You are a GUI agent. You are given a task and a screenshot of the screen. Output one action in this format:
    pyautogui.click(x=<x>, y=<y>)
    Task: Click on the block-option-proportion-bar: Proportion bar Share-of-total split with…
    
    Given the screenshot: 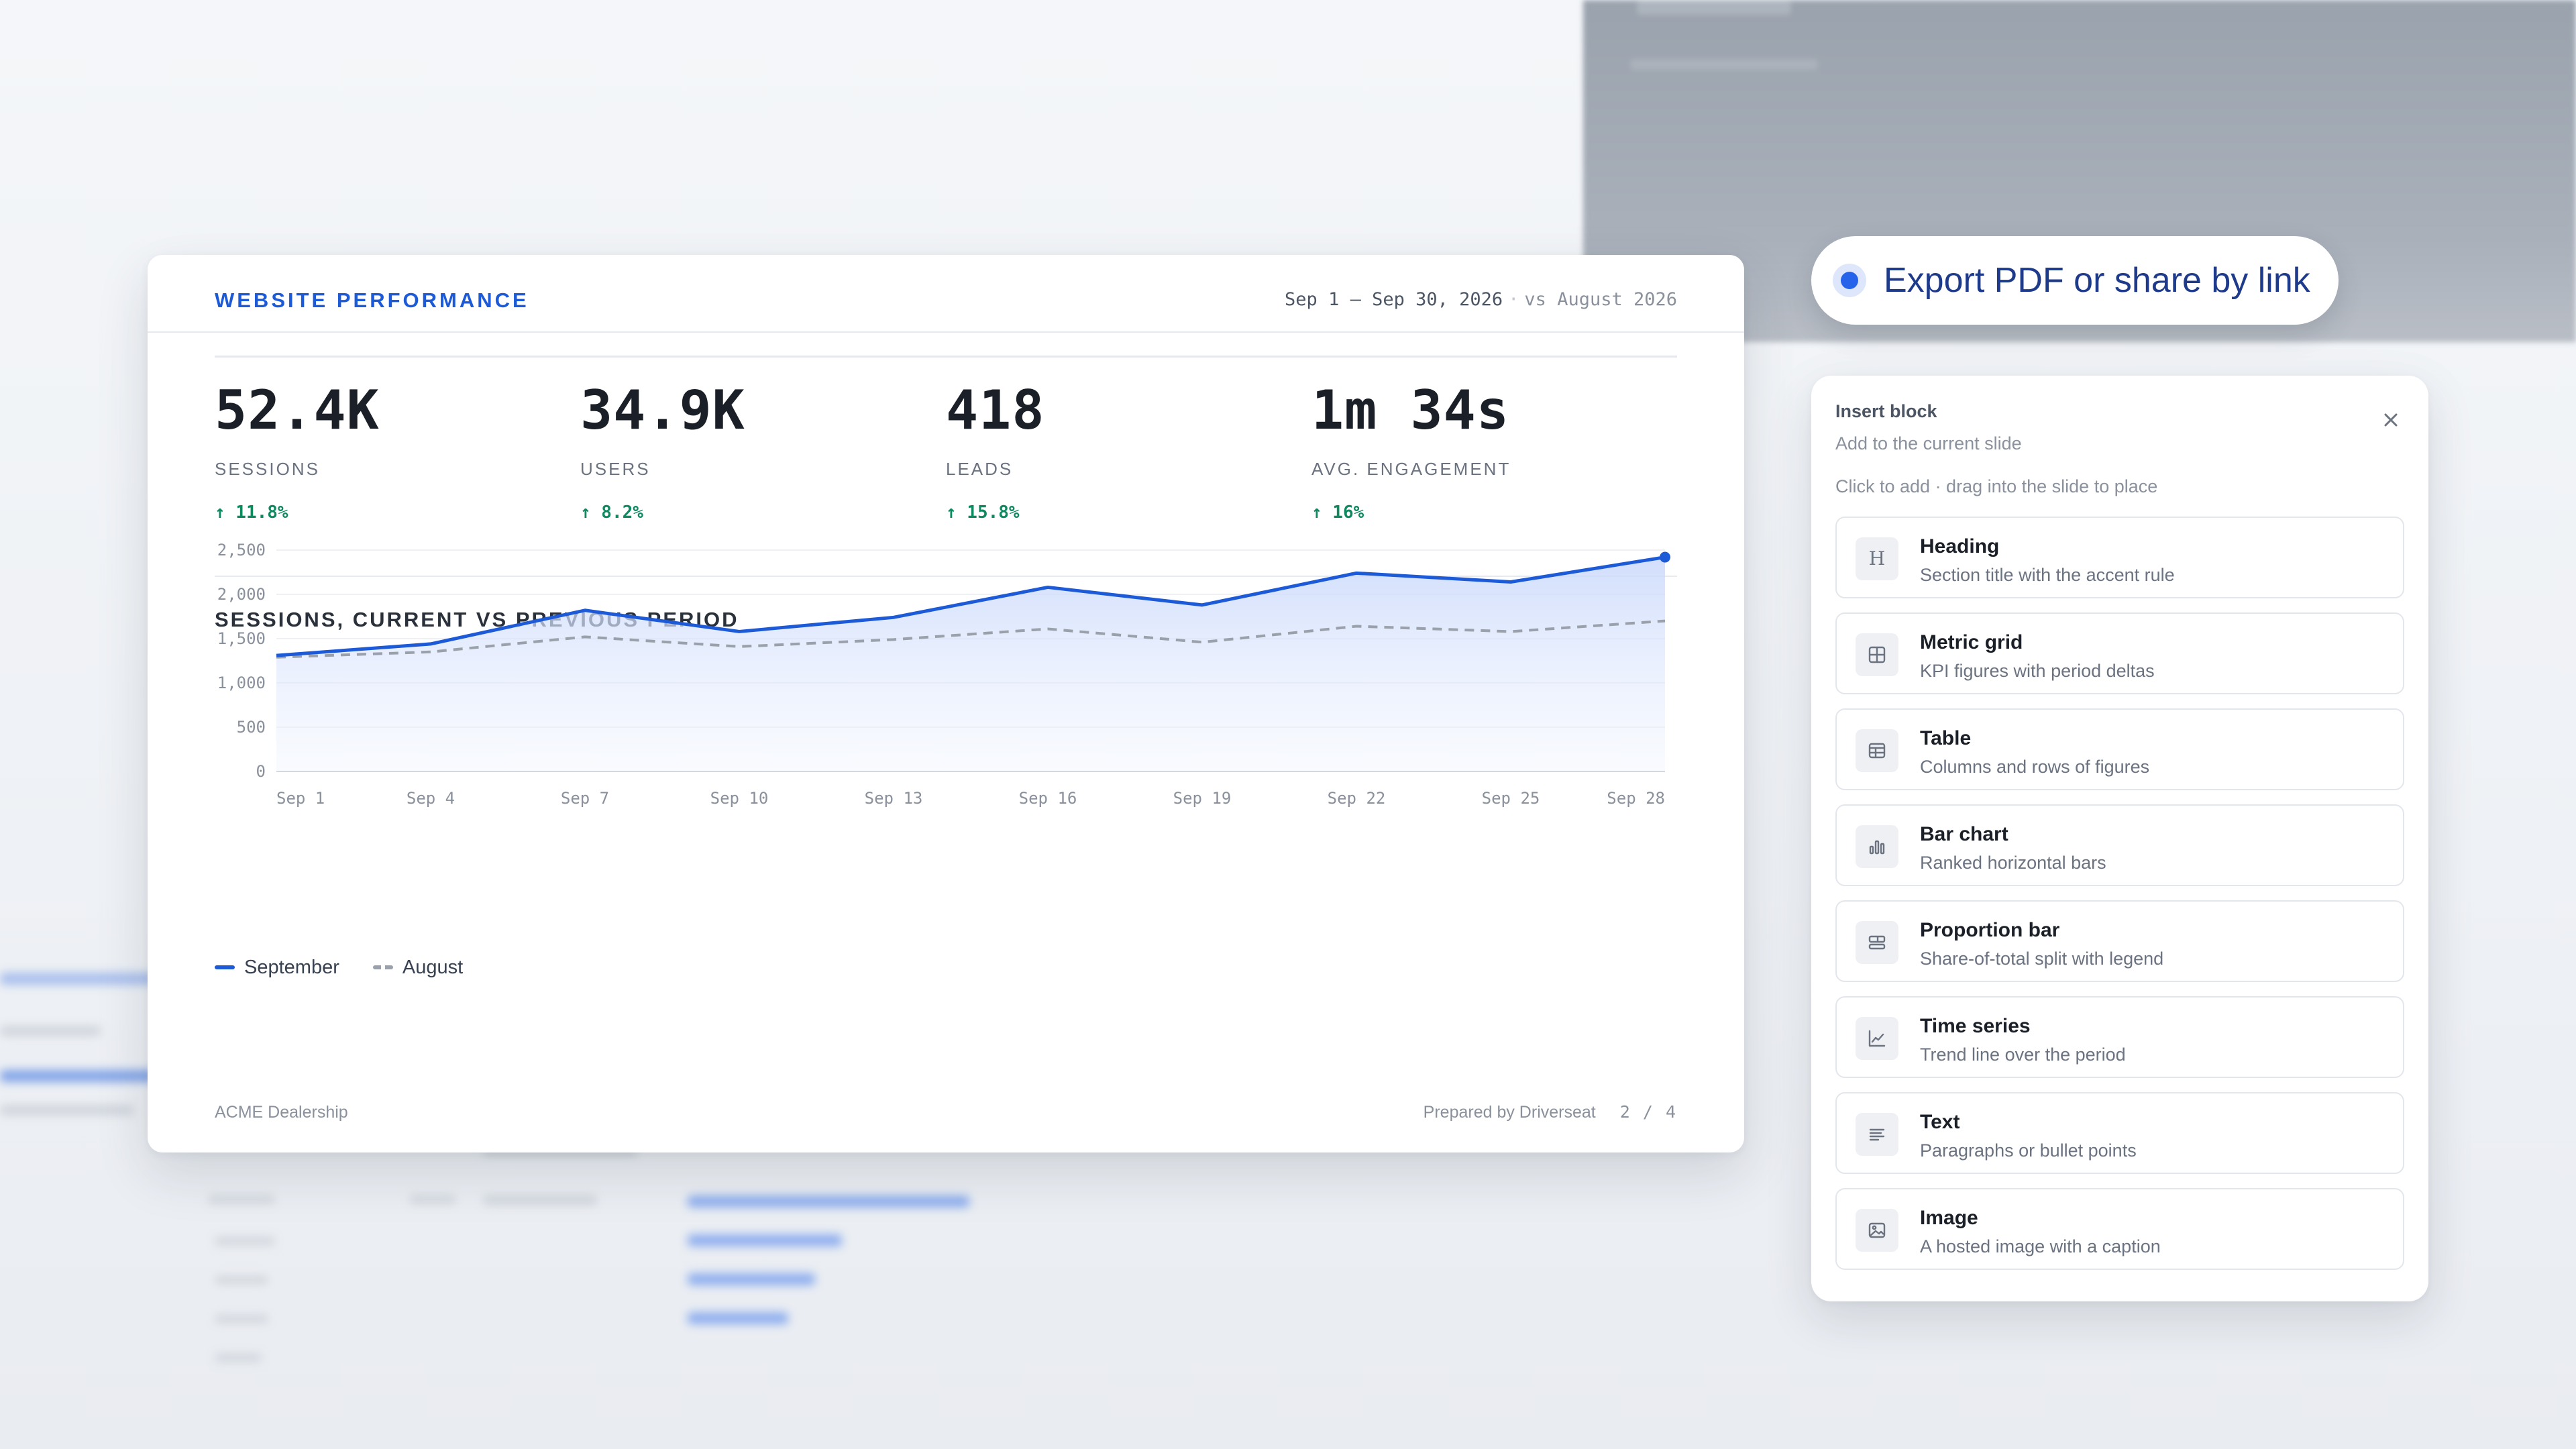 What is the action you would take?
    pyautogui.click(x=2119, y=941)
    